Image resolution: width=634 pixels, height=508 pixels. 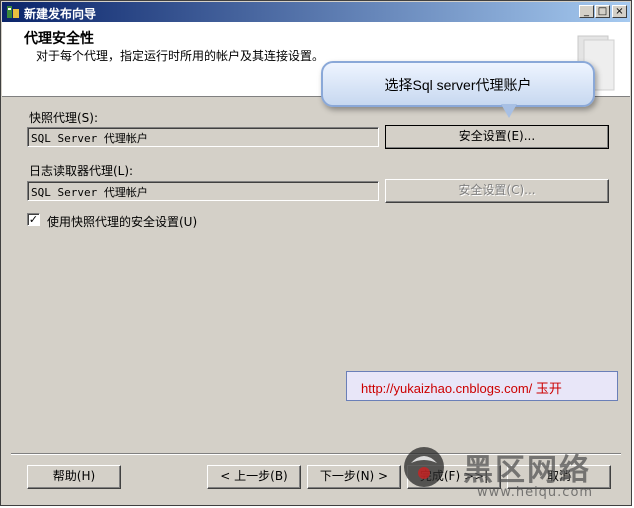 I want to click on site-watermark: 黑区网络 www.heiqu.com, so click(x=516, y=473).